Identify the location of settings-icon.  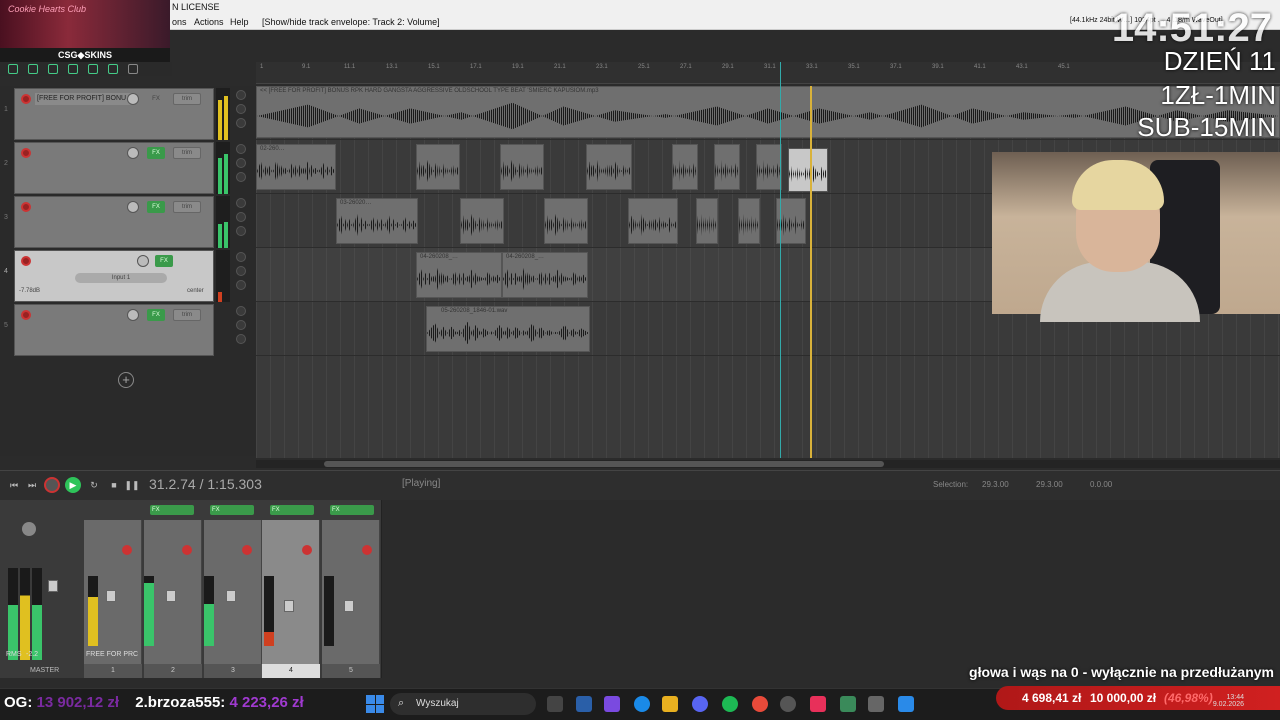
(876, 704).